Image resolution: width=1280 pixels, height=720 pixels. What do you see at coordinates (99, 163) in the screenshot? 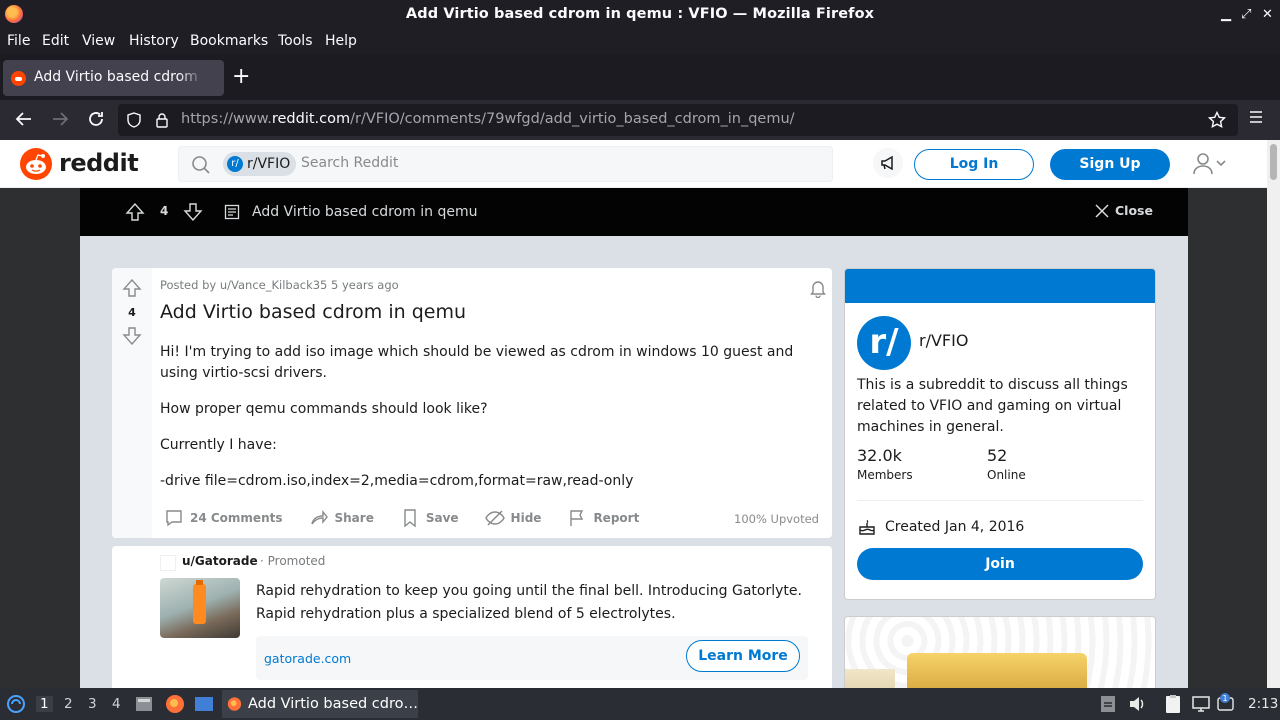
I see `reddit-wordmark: reddit` at bounding box center [99, 163].